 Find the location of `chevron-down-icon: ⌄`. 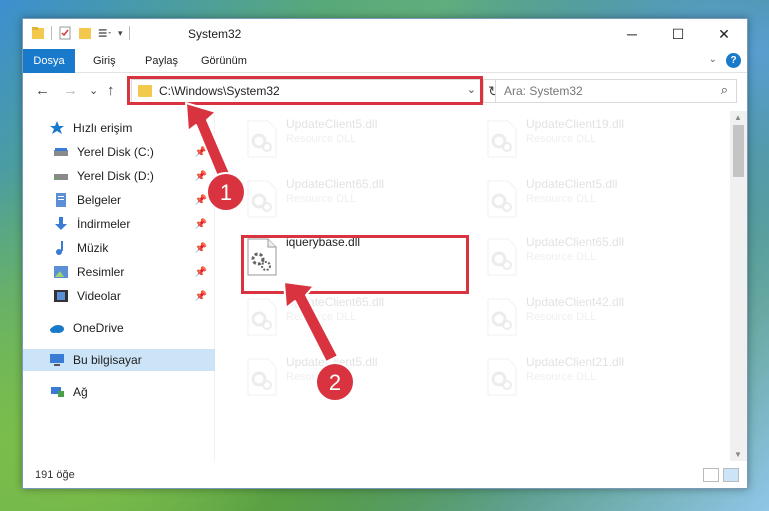

chevron-down-icon: ⌄ is located at coordinates (713, 59).